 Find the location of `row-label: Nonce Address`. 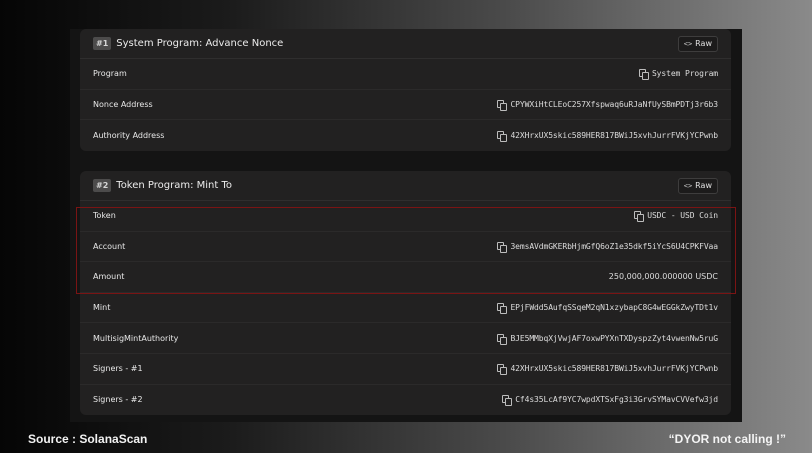

row-label: Nonce Address is located at coordinates (123, 104).